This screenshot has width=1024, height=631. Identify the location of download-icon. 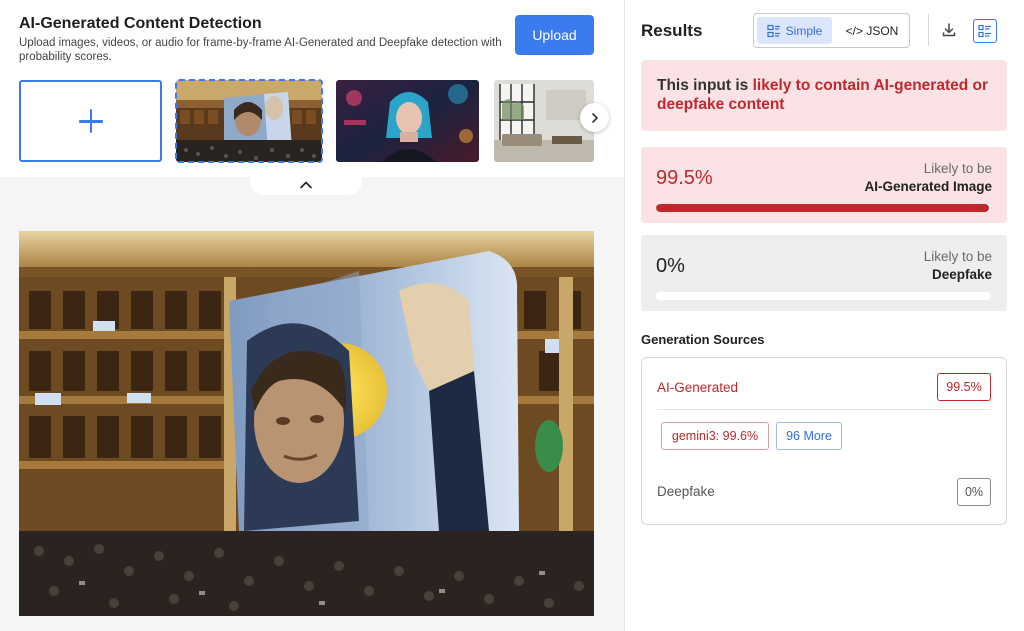
(949, 30).